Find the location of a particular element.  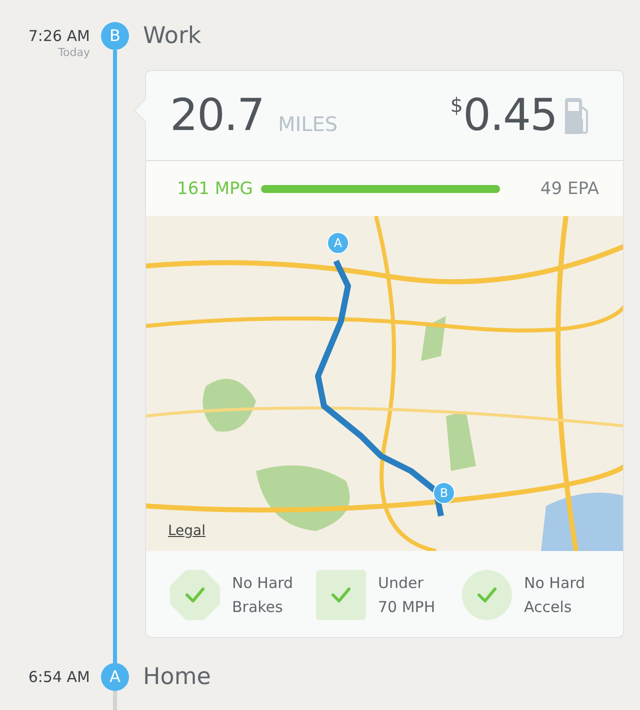

epa-value: 49 EPA is located at coordinates (569, 188).